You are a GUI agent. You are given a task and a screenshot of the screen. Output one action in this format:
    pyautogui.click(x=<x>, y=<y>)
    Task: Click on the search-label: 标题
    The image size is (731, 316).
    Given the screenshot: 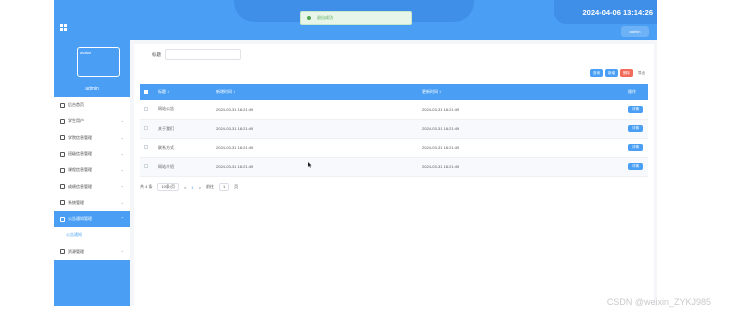 What is the action you would take?
    pyautogui.click(x=156, y=54)
    